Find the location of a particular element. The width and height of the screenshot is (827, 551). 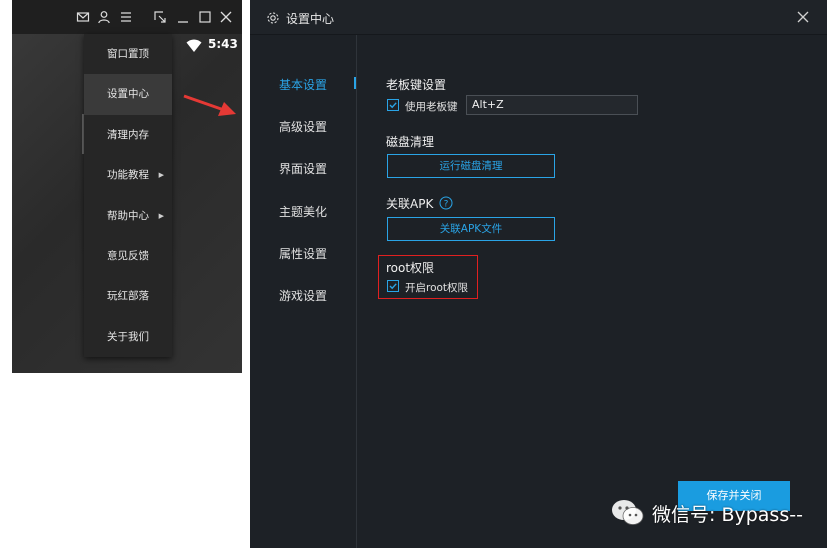

boss-key-section-title: 老板键设置 is located at coordinates (416, 85).